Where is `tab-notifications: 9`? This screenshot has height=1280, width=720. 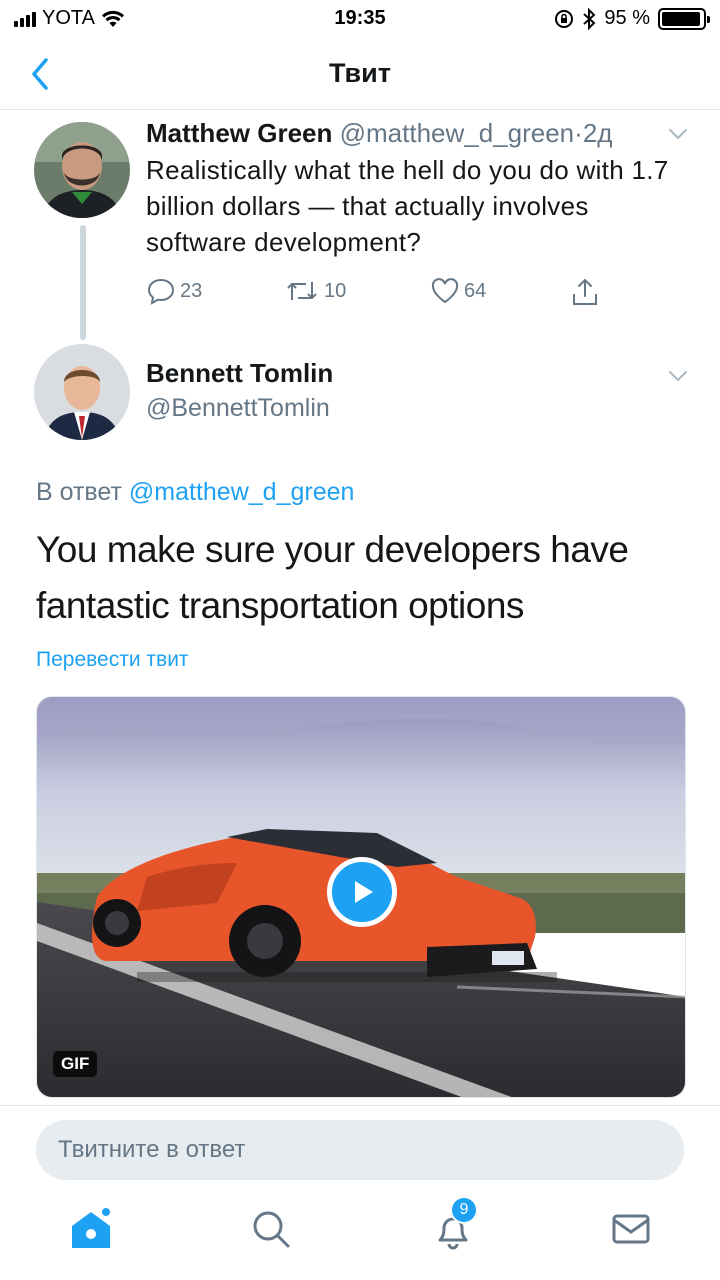 tab-notifications: 9 is located at coordinates (453, 1225).